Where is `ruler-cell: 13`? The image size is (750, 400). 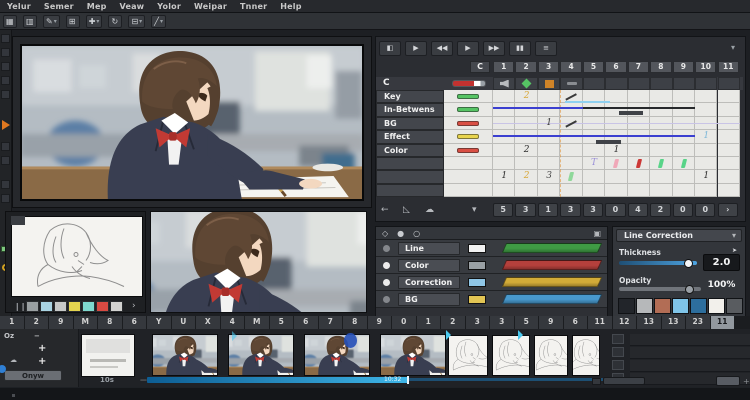 ruler-cell: 13 is located at coordinates (649, 322).